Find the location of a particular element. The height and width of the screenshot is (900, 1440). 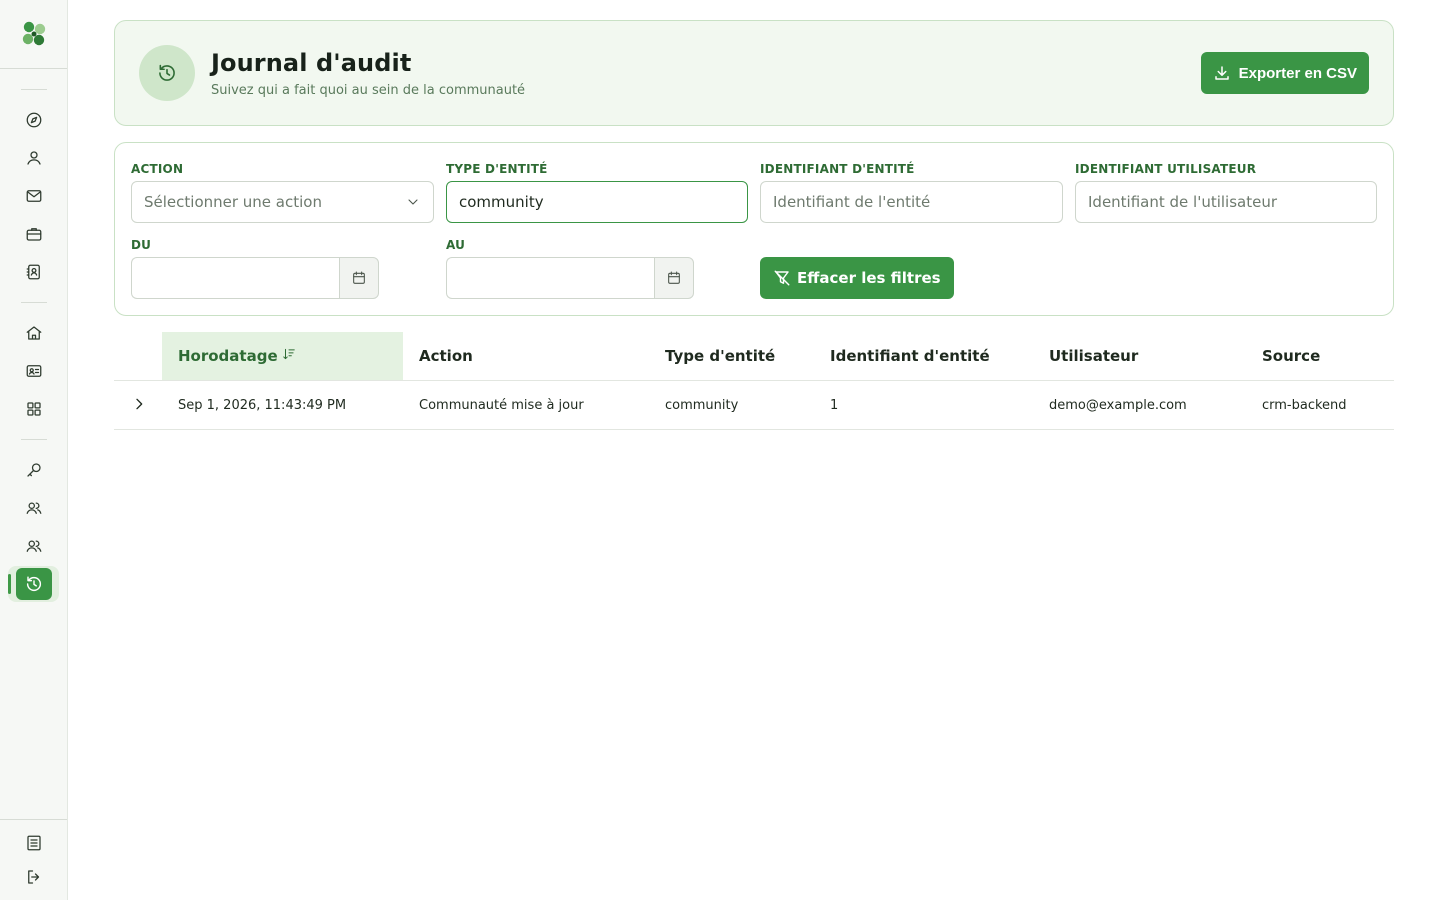

clear-filters-button: Effacer les filtres is located at coordinates (857, 278).